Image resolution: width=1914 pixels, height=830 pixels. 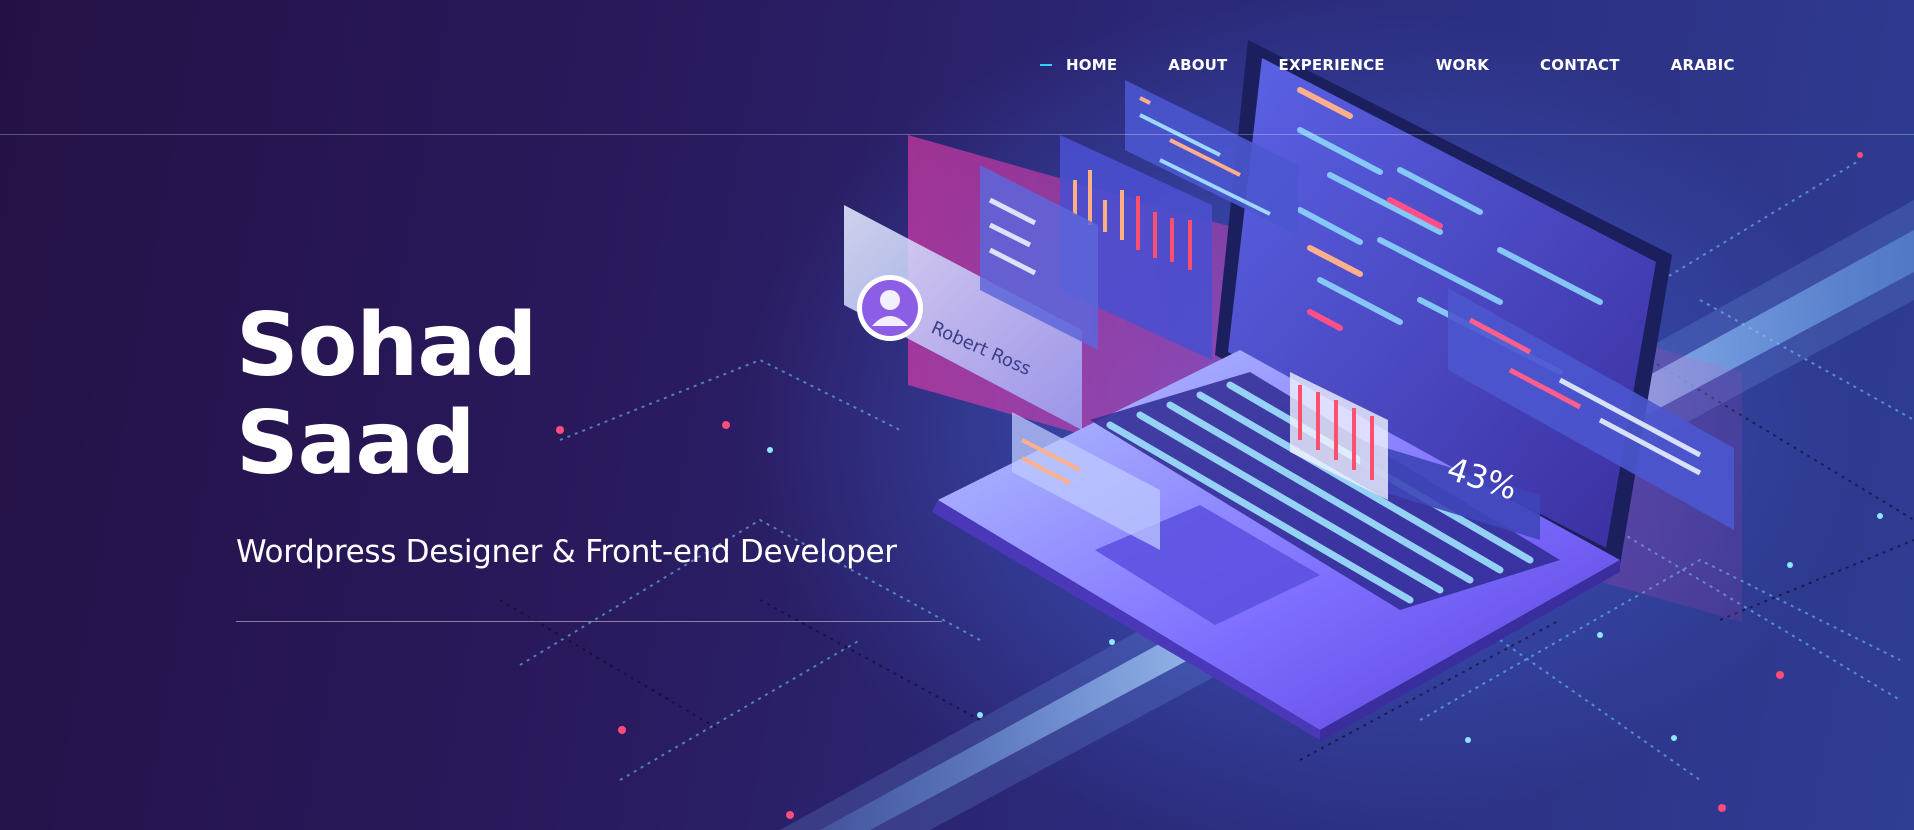 I want to click on nav-work-label: WORK, so click(x=1462, y=65).